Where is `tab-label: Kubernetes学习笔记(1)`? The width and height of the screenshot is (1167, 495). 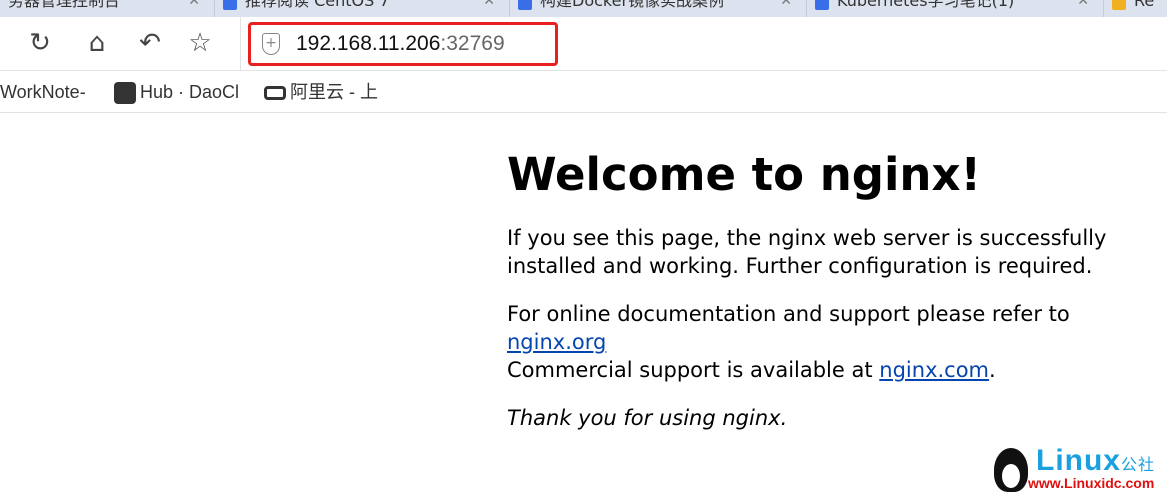 tab-label: Kubernetes学习笔记(1) is located at coordinates (926, 5).